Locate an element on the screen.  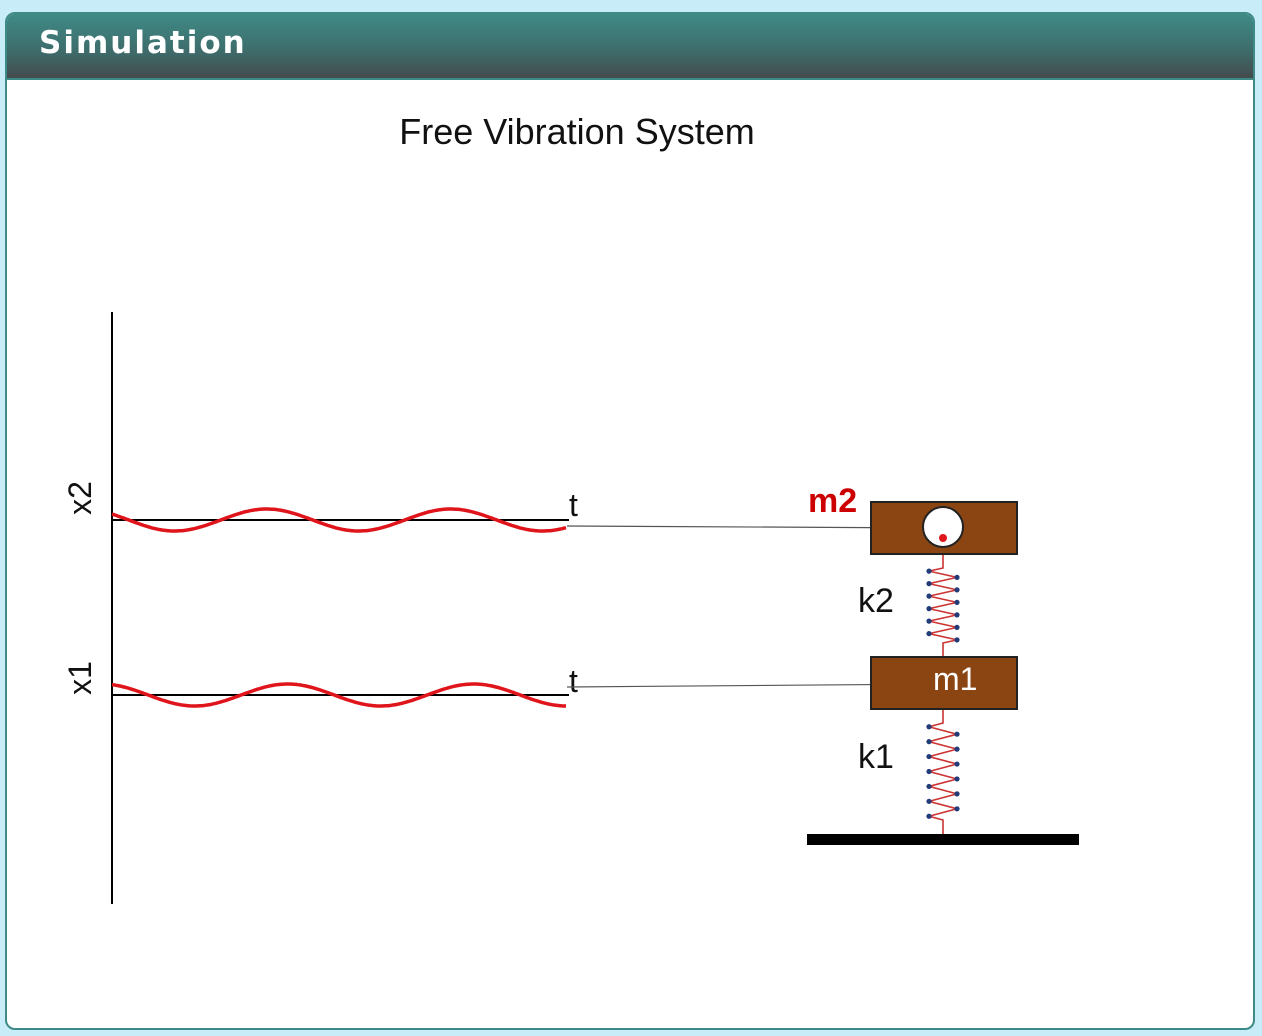
spring-k1-label: k1 is located at coordinates (876, 757).